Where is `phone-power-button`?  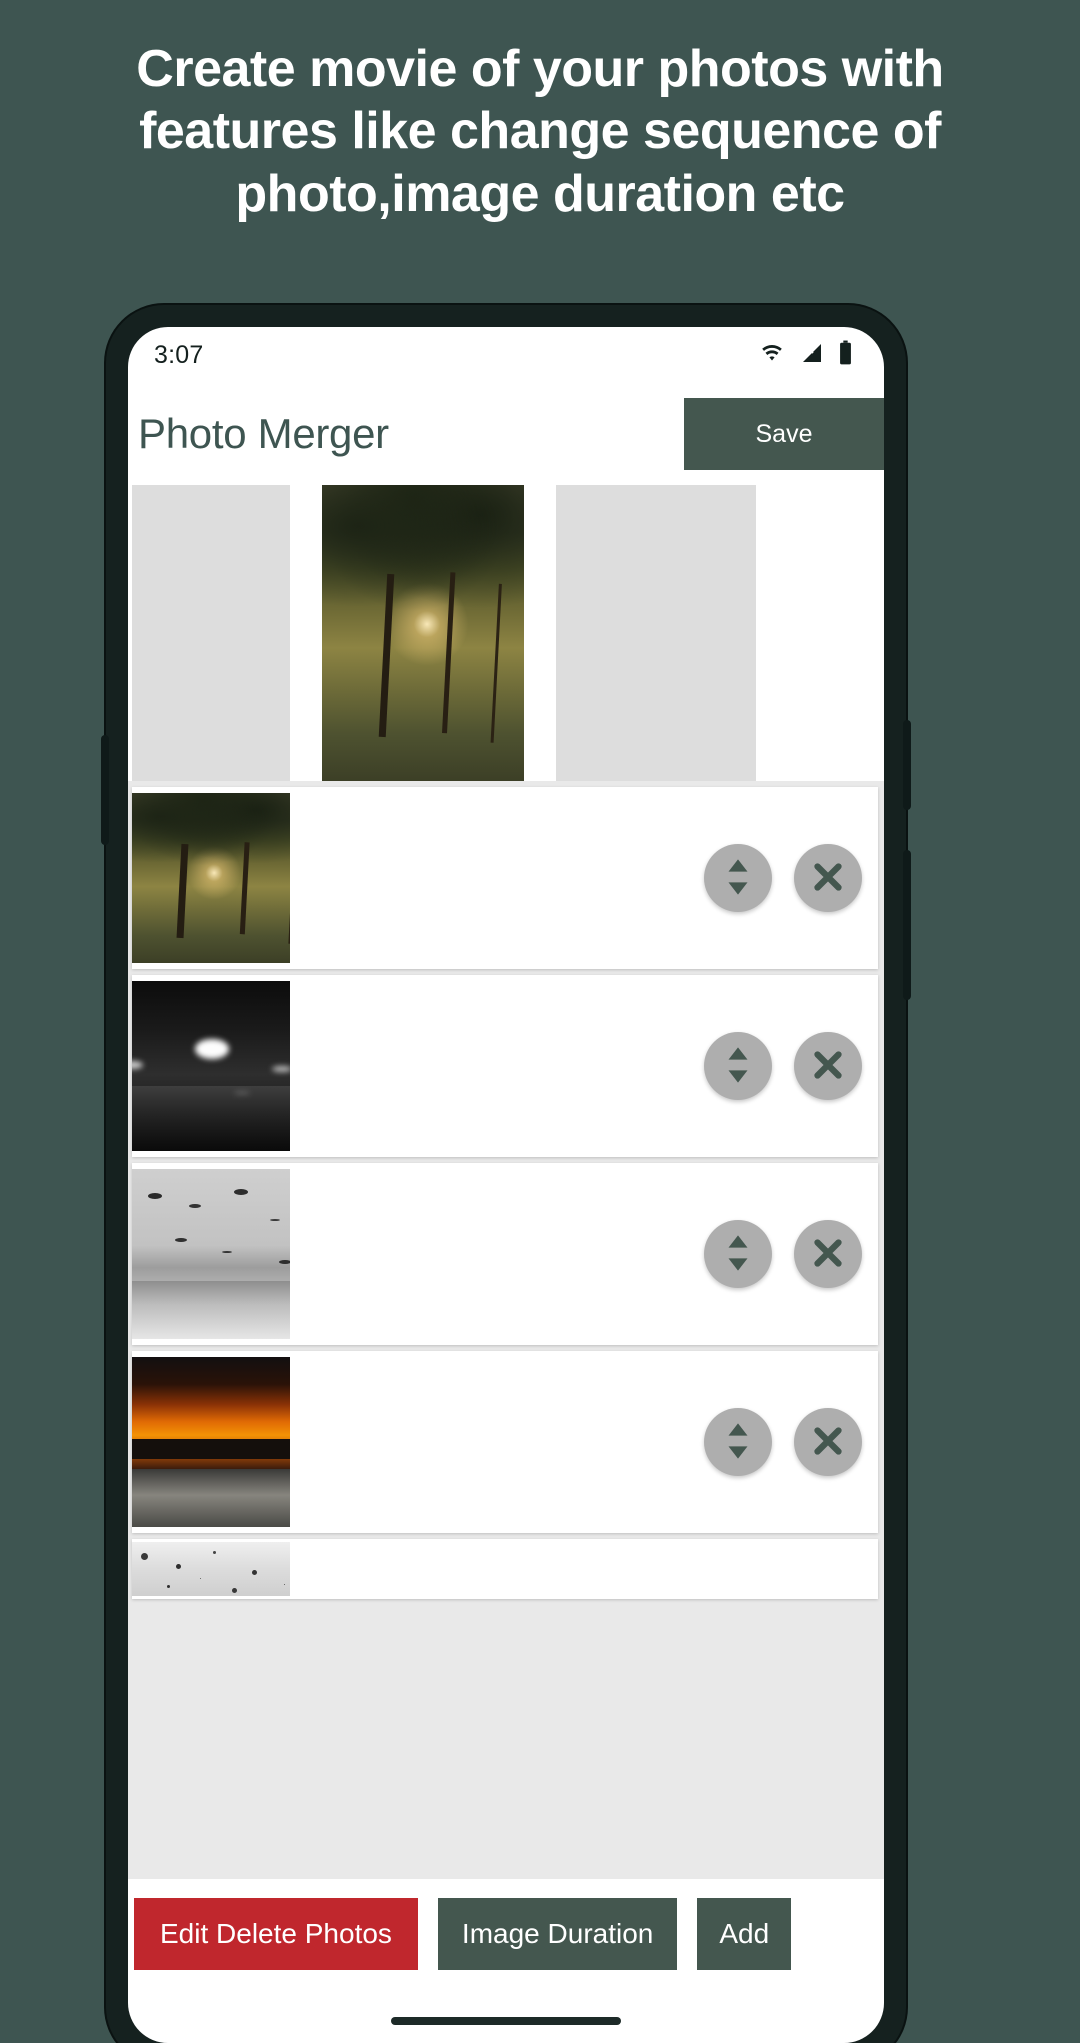 phone-power-button is located at coordinates (907, 765).